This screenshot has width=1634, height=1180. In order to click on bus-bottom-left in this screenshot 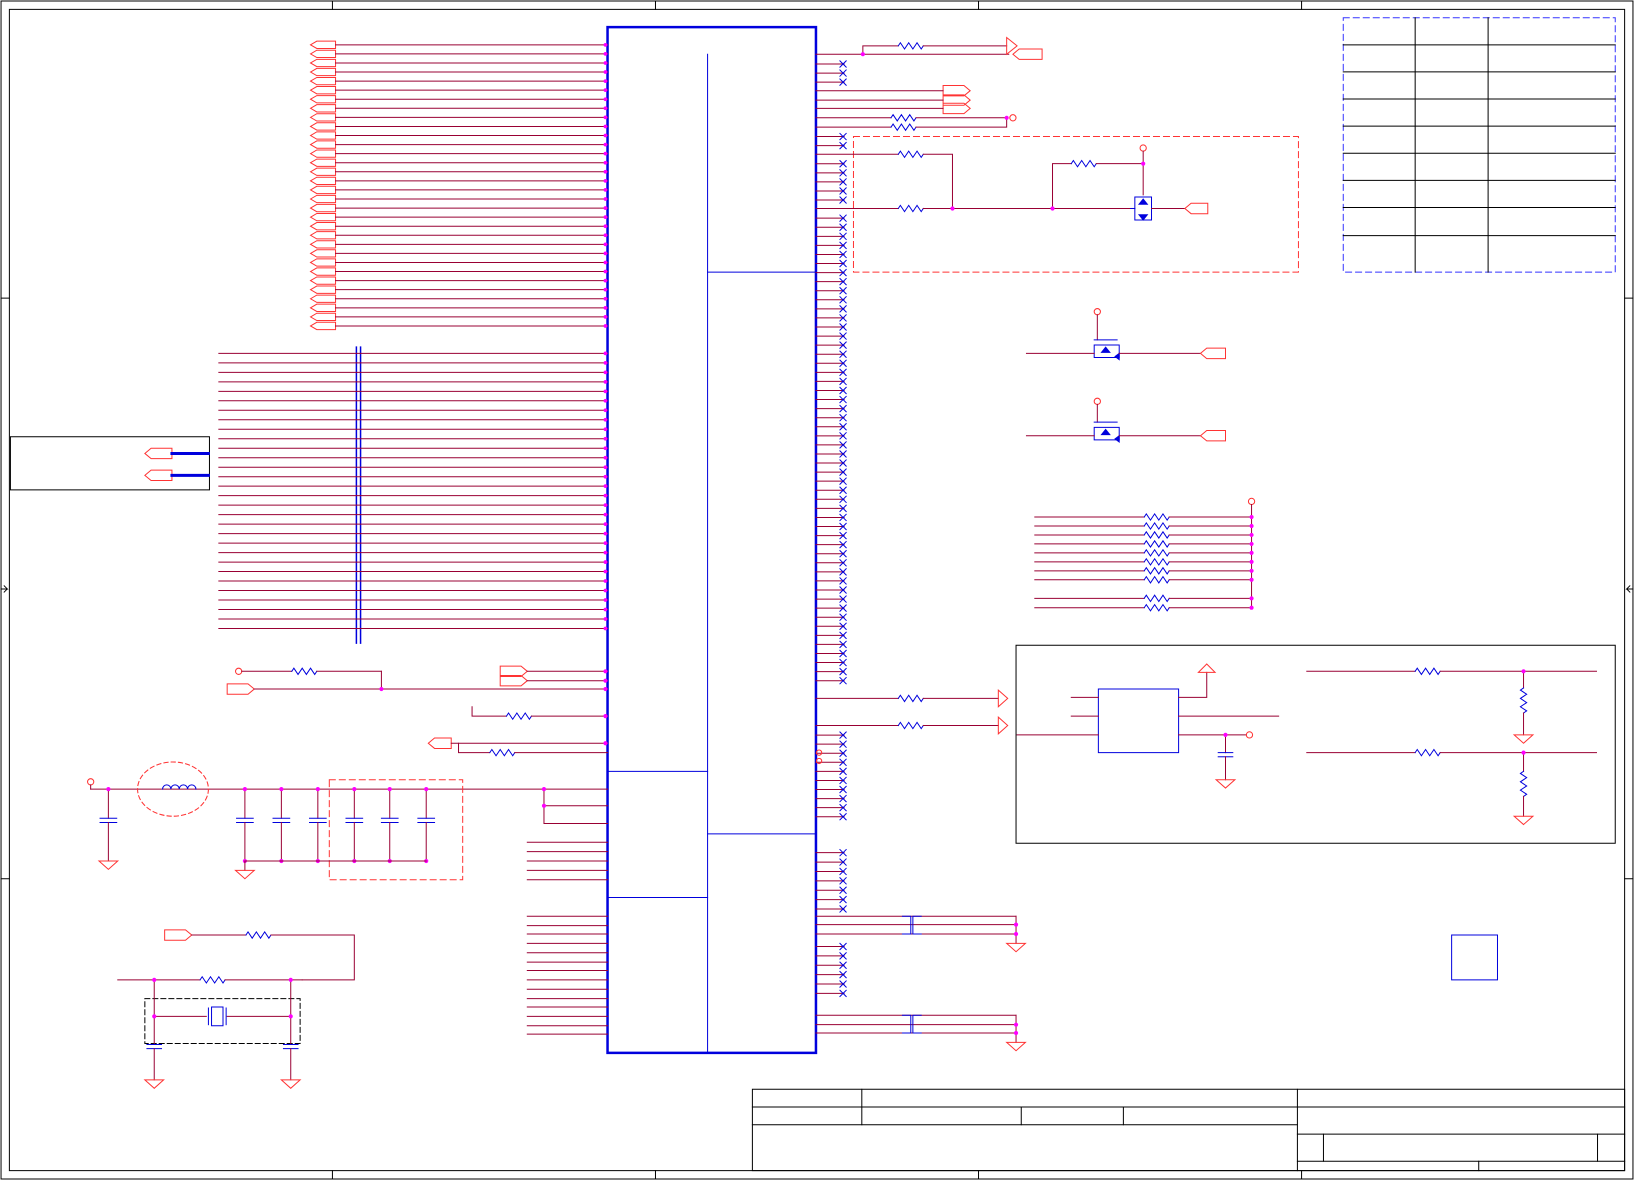, I will do `click(567, 938)`.